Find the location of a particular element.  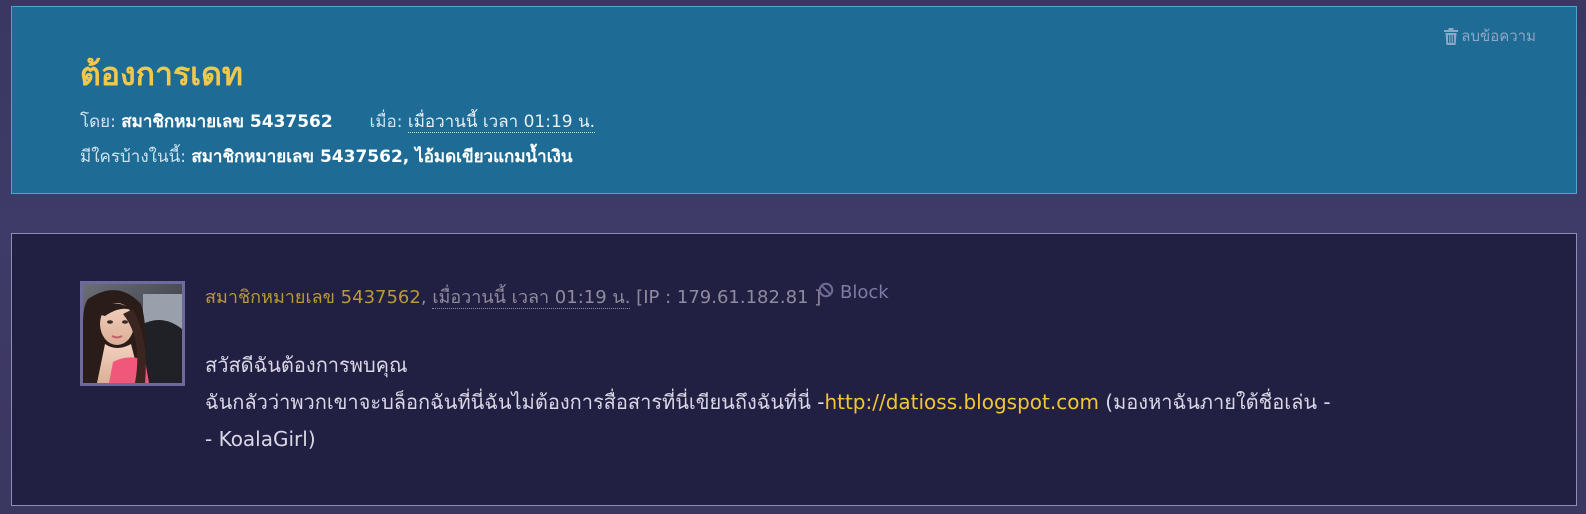

post-date: เมื่อวานนี้ เวลา 01:19 น. is located at coordinates (531, 298).